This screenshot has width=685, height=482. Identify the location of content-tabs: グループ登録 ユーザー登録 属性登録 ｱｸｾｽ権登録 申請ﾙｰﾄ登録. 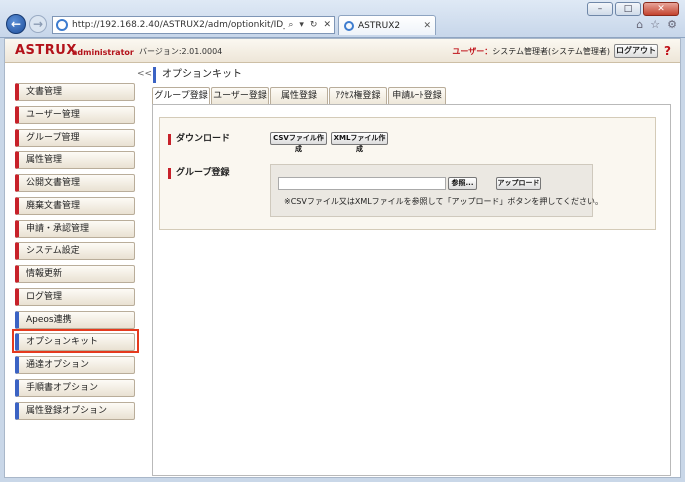
(299, 96).